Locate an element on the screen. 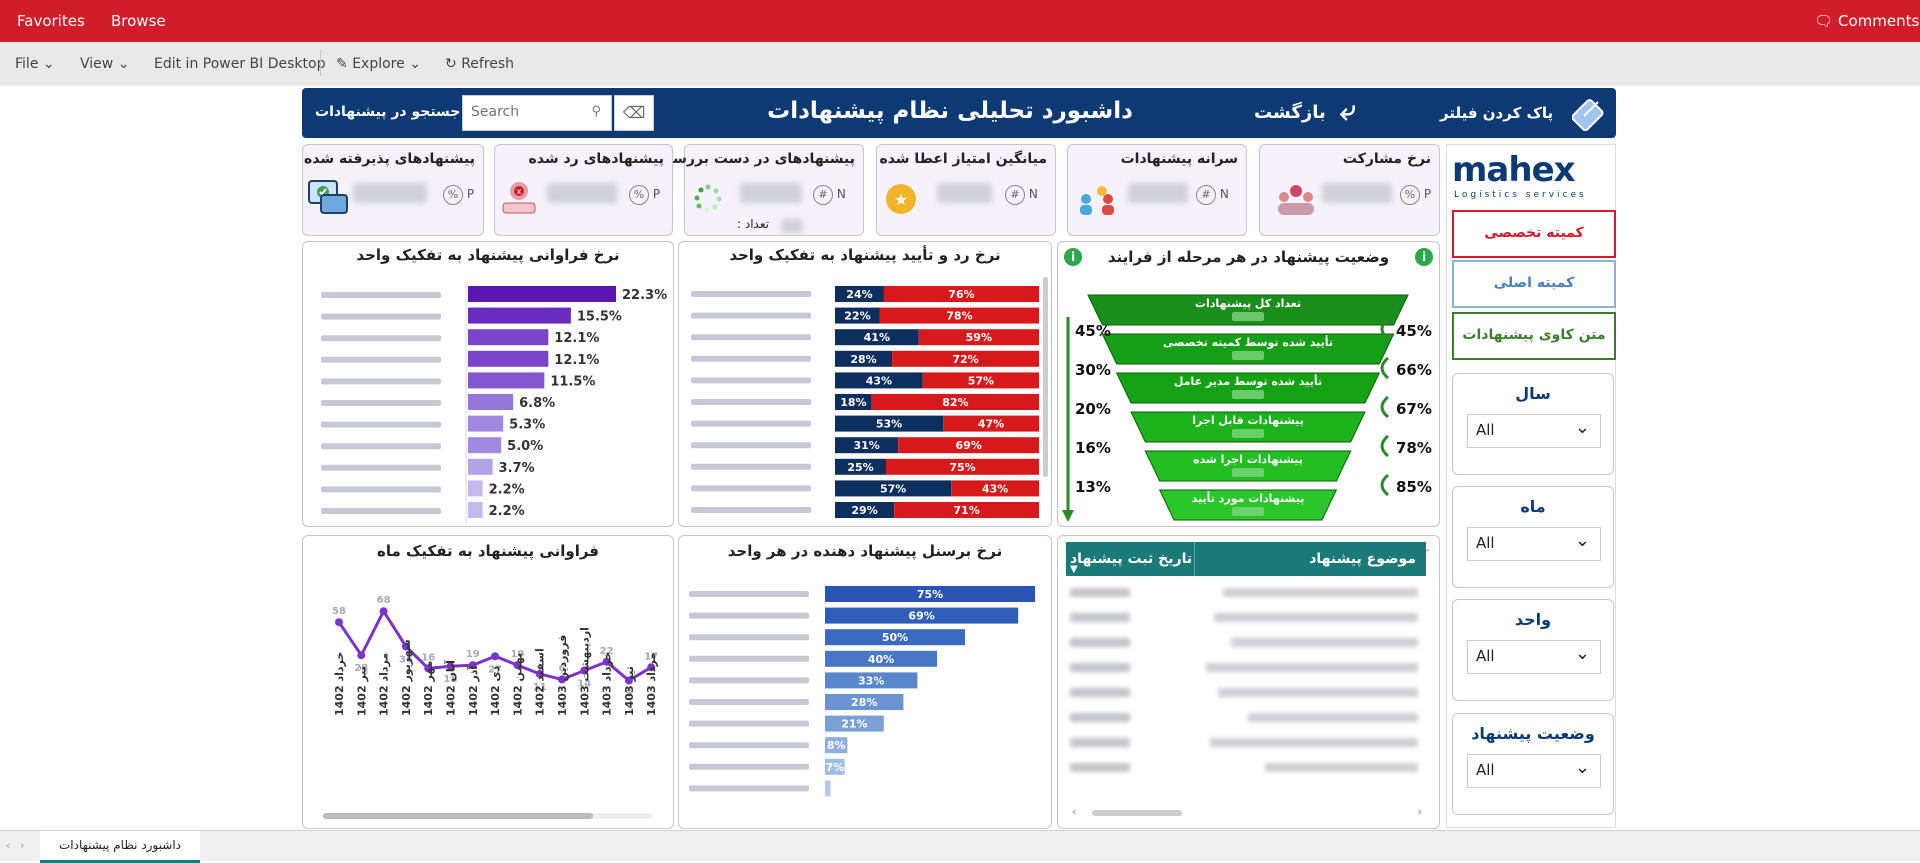  favorites-link: Favorites is located at coordinates (51, 21).